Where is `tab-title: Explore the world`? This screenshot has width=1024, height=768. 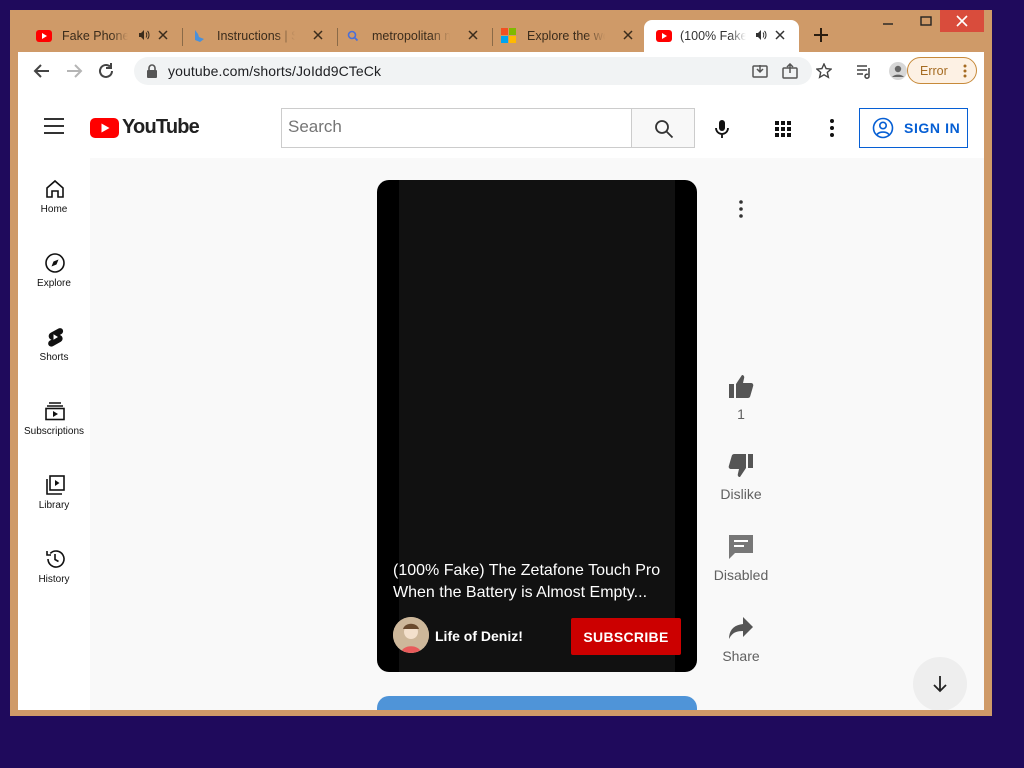
tab-title: Explore the world is located at coordinates (566, 36).